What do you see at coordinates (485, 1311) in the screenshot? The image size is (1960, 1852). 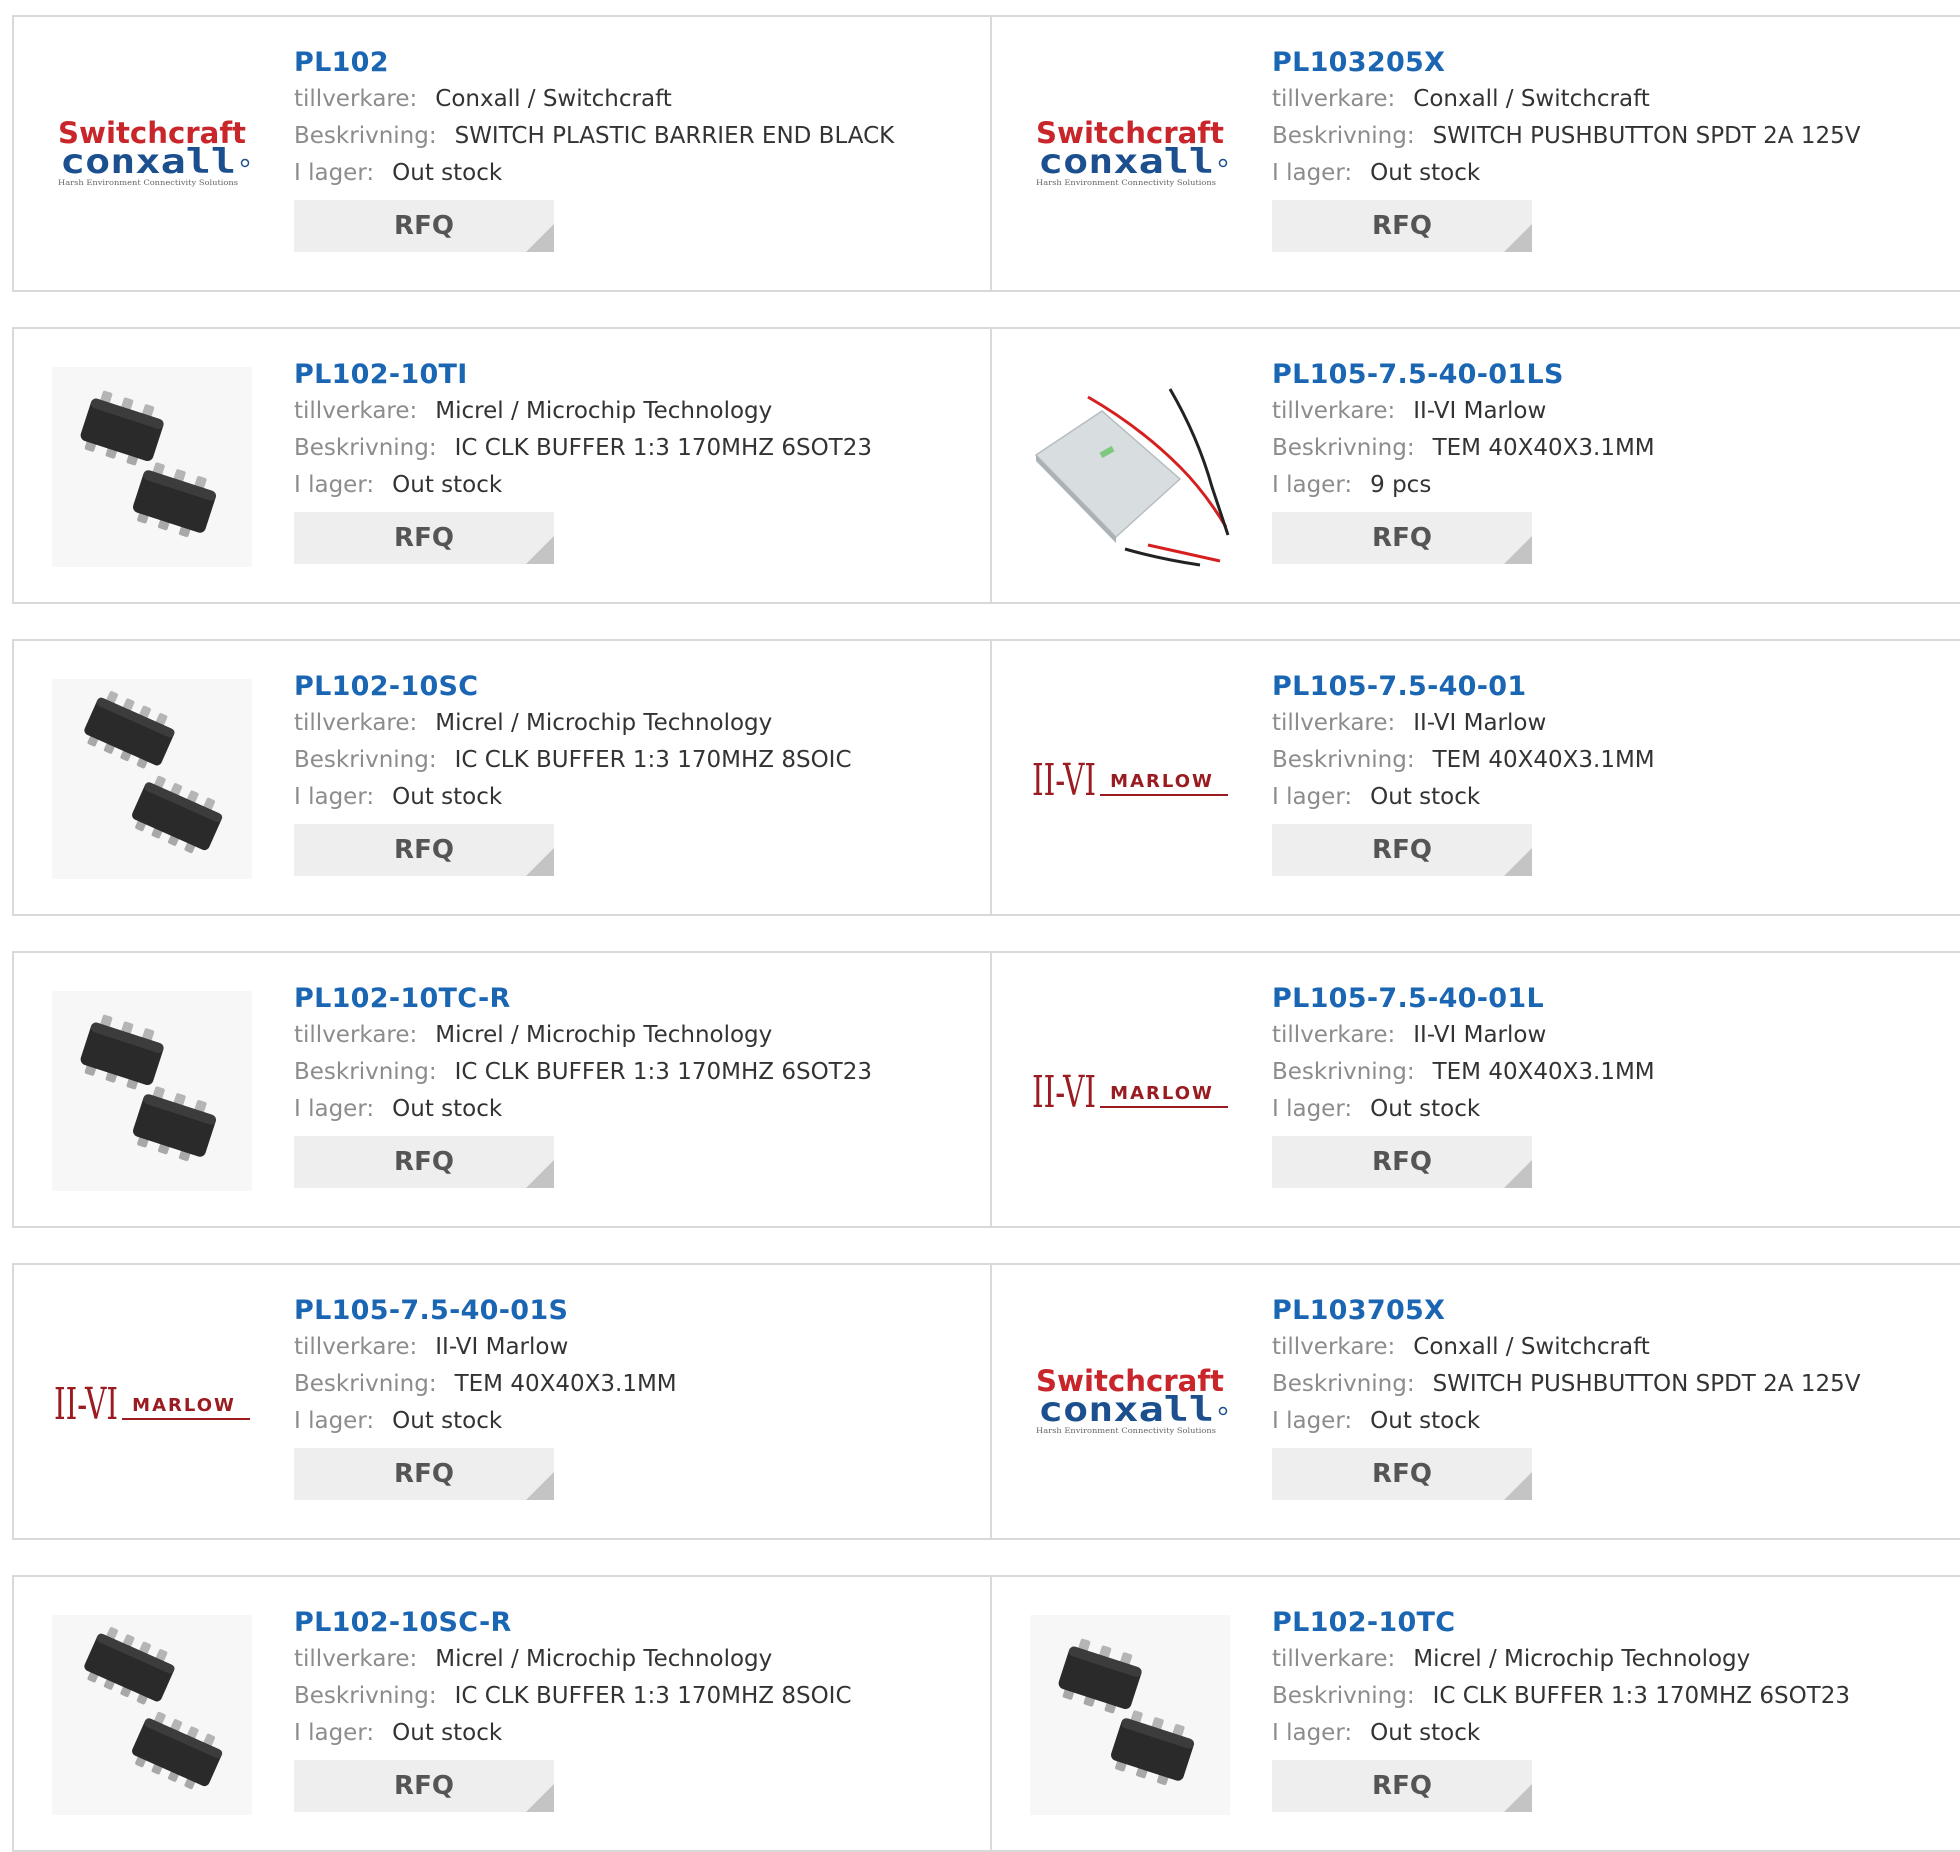 I see `product-title-link: PL105-7.5-40-01S` at bounding box center [485, 1311].